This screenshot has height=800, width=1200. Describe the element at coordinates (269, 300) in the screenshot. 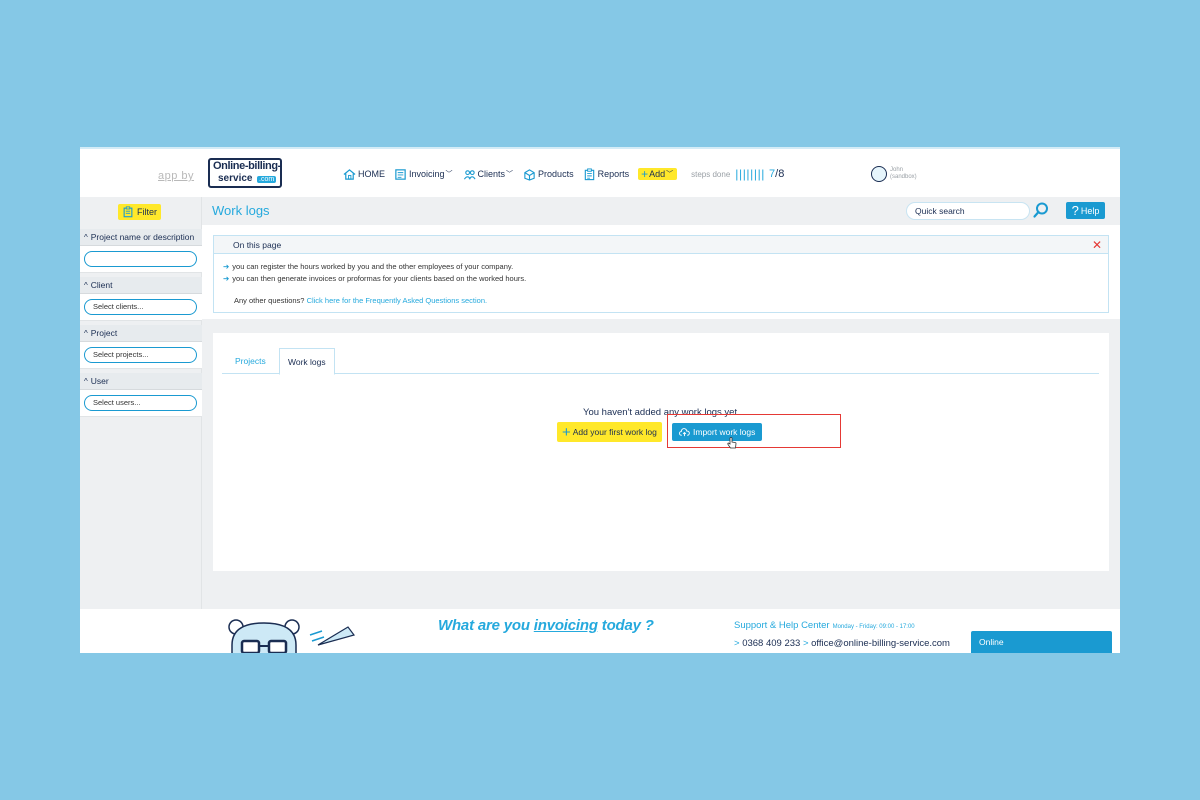

I see `faq-prefix: Any other questions?` at that location.